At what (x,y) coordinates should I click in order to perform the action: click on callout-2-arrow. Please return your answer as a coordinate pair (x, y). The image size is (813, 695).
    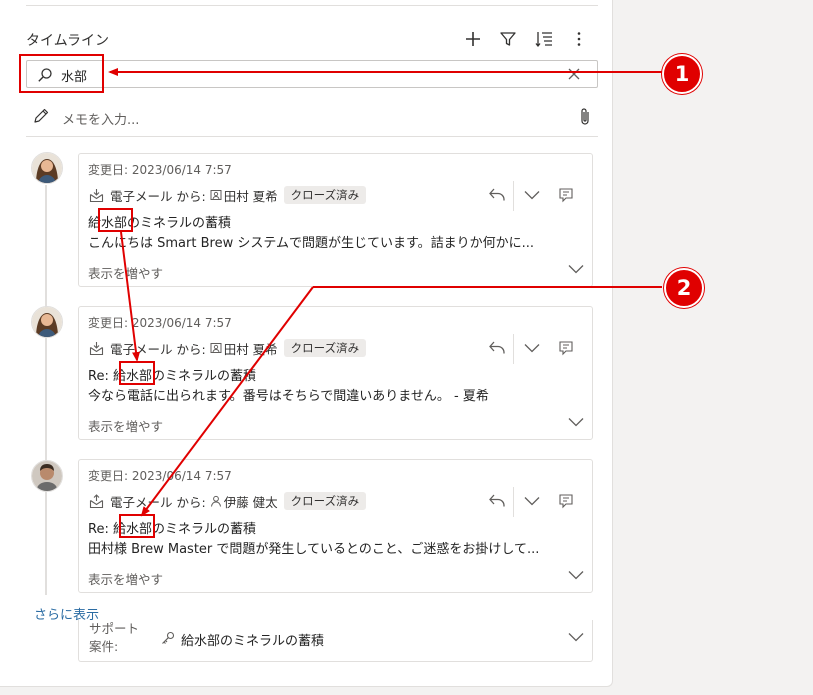
    Looking at the image, I should click on (227, 401).